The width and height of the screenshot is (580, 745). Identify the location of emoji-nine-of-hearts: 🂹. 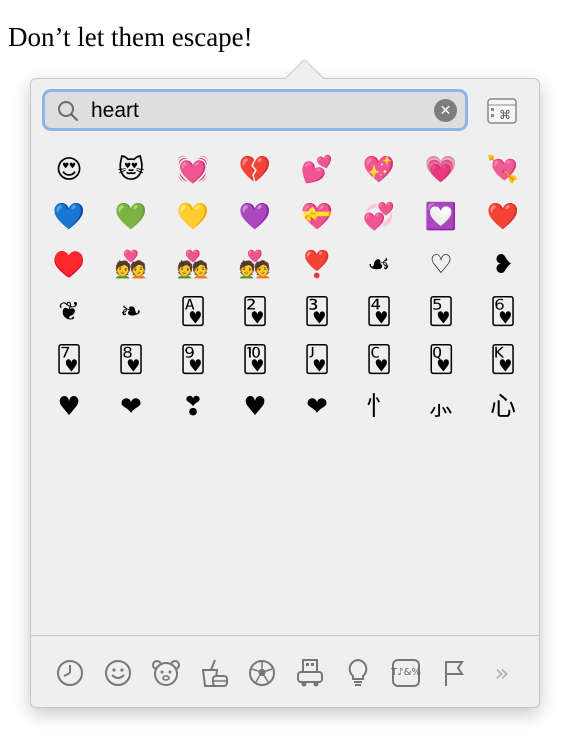
(193, 360).